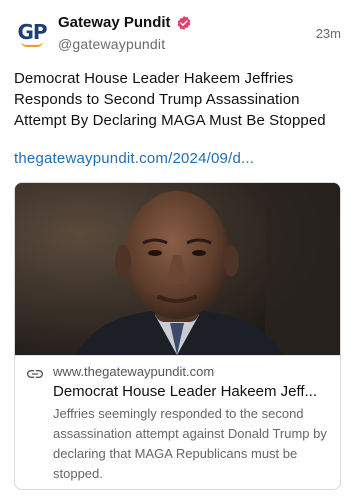 This screenshot has height=500, width=355. What do you see at coordinates (35, 374) in the screenshot?
I see `link-icon` at bounding box center [35, 374].